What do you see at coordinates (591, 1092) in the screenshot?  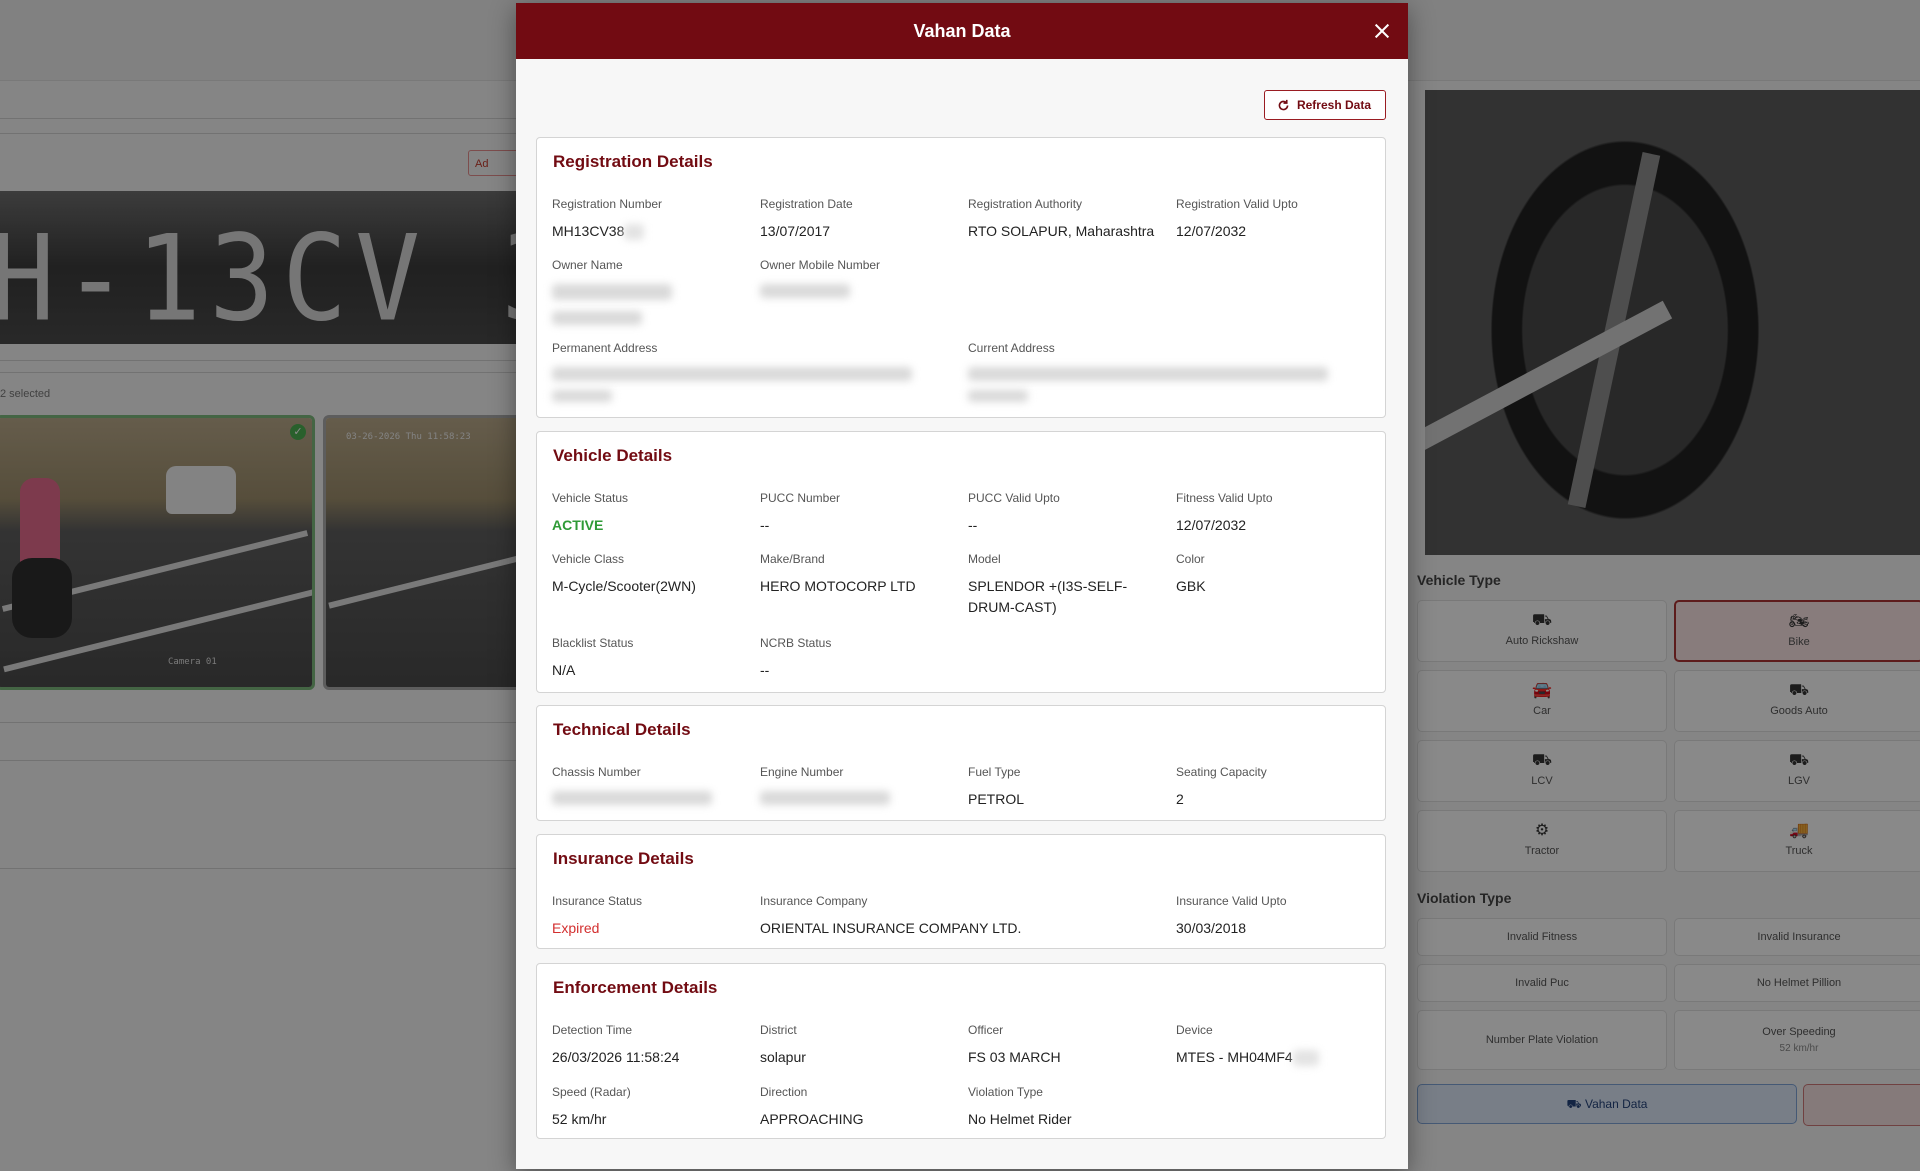 I see `field-label: Speed (Radar)` at bounding box center [591, 1092].